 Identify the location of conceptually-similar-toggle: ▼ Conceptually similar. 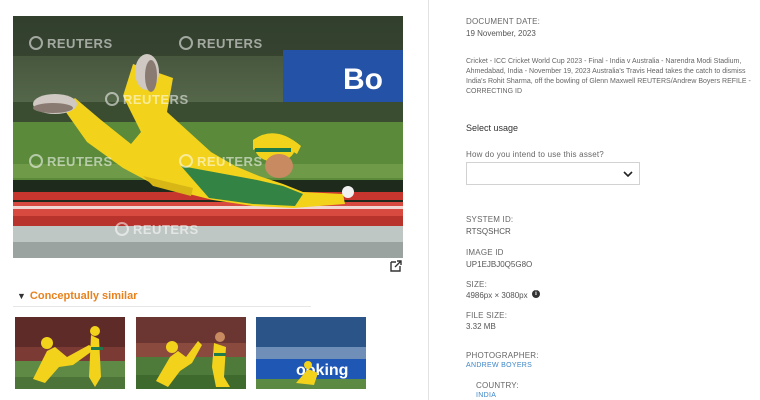
(77, 296).